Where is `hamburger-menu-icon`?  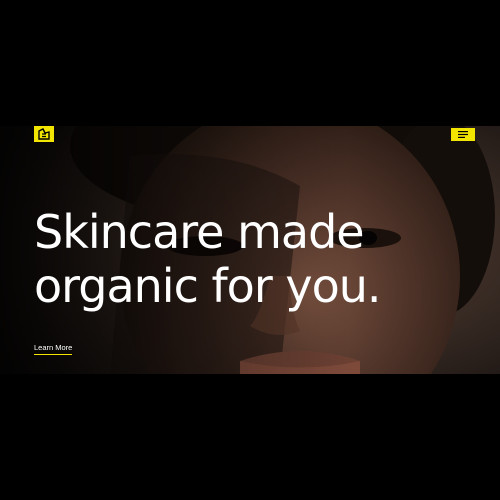
hamburger-menu-icon is located at coordinates (463, 134).